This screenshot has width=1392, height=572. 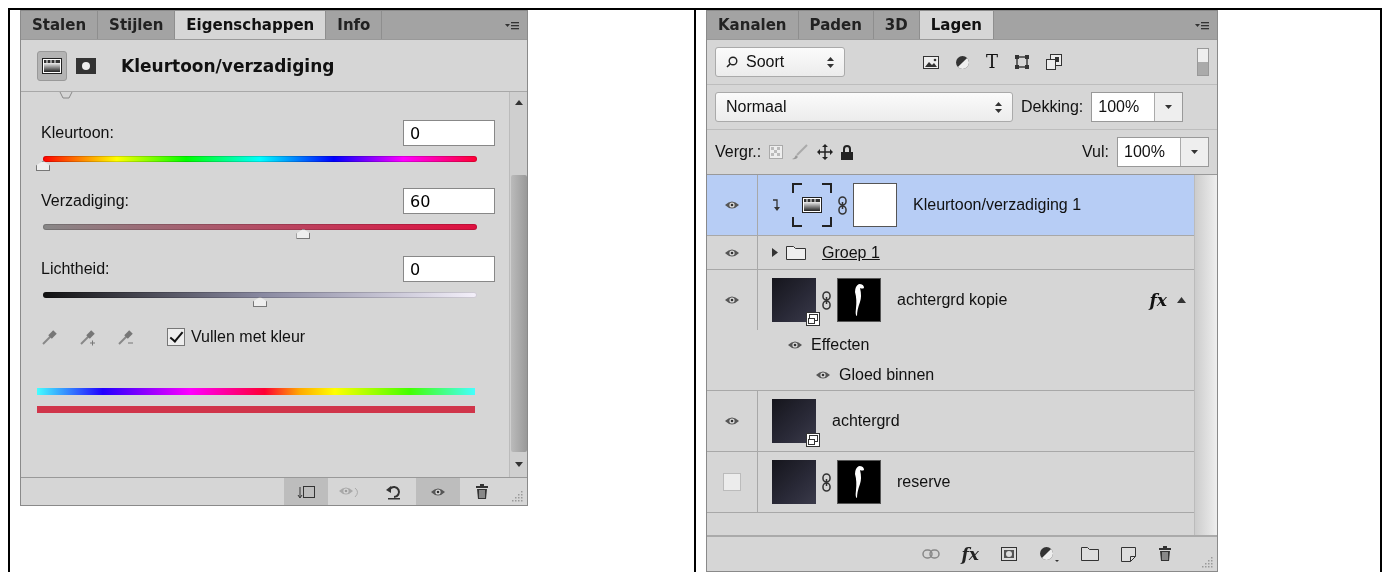 What do you see at coordinates (251, 25) in the screenshot?
I see `panel-tab: Eigenschappen` at bounding box center [251, 25].